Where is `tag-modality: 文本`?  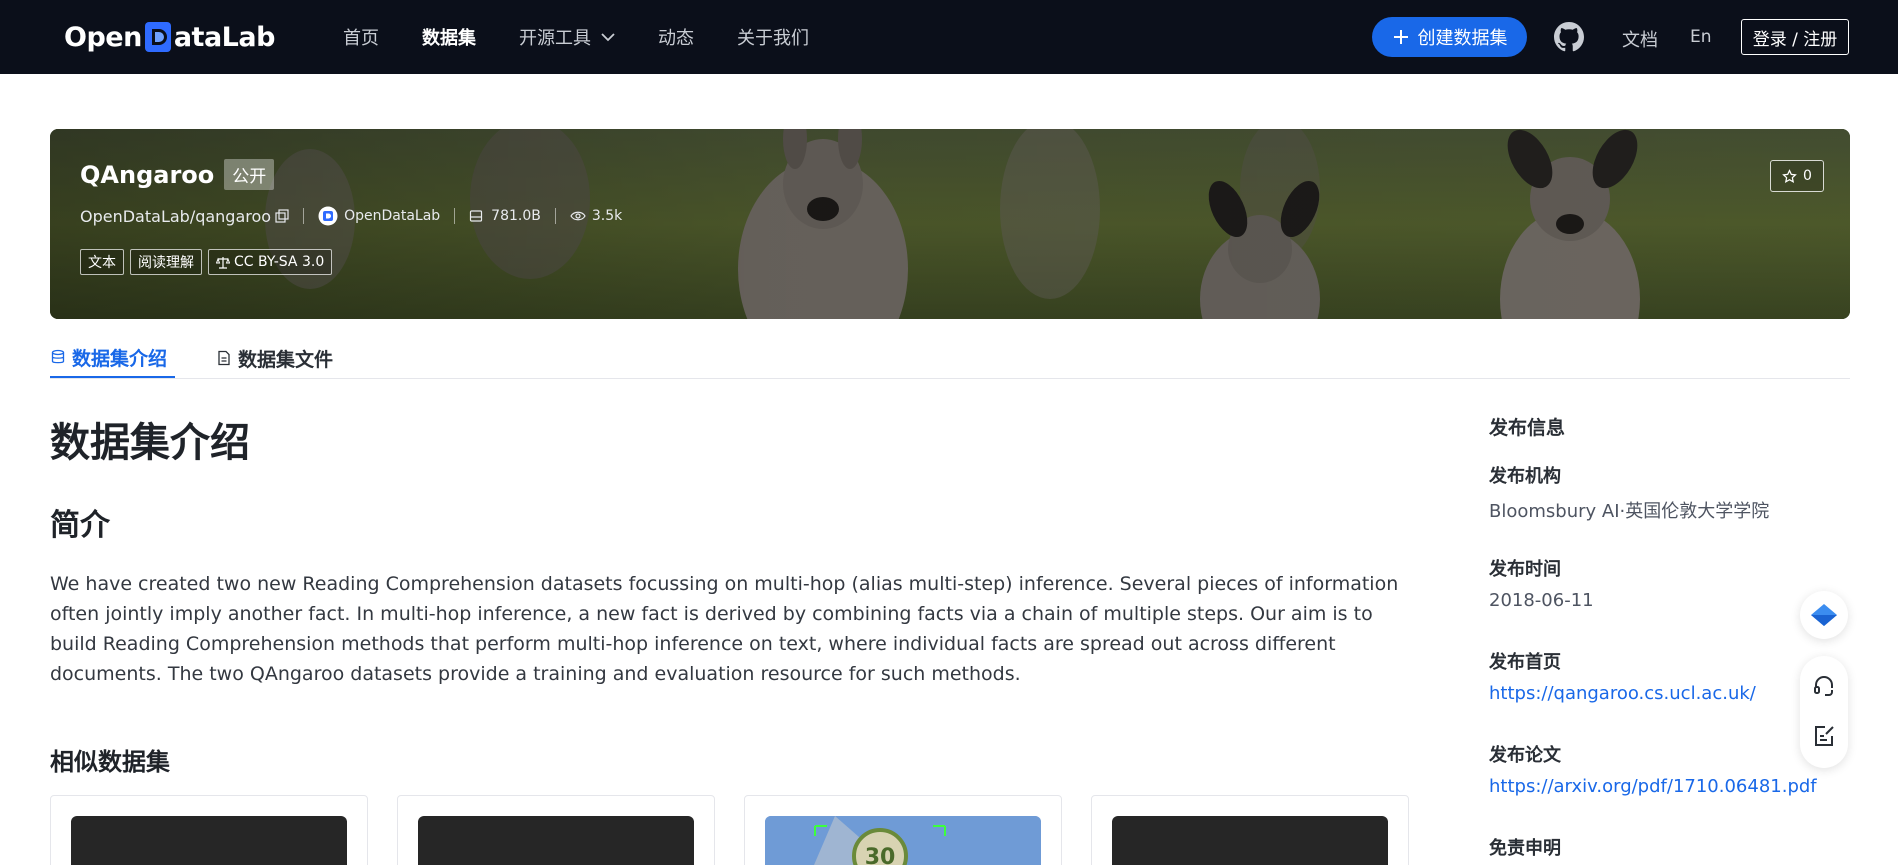 tag-modality: 文本 is located at coordinates (102, 262).